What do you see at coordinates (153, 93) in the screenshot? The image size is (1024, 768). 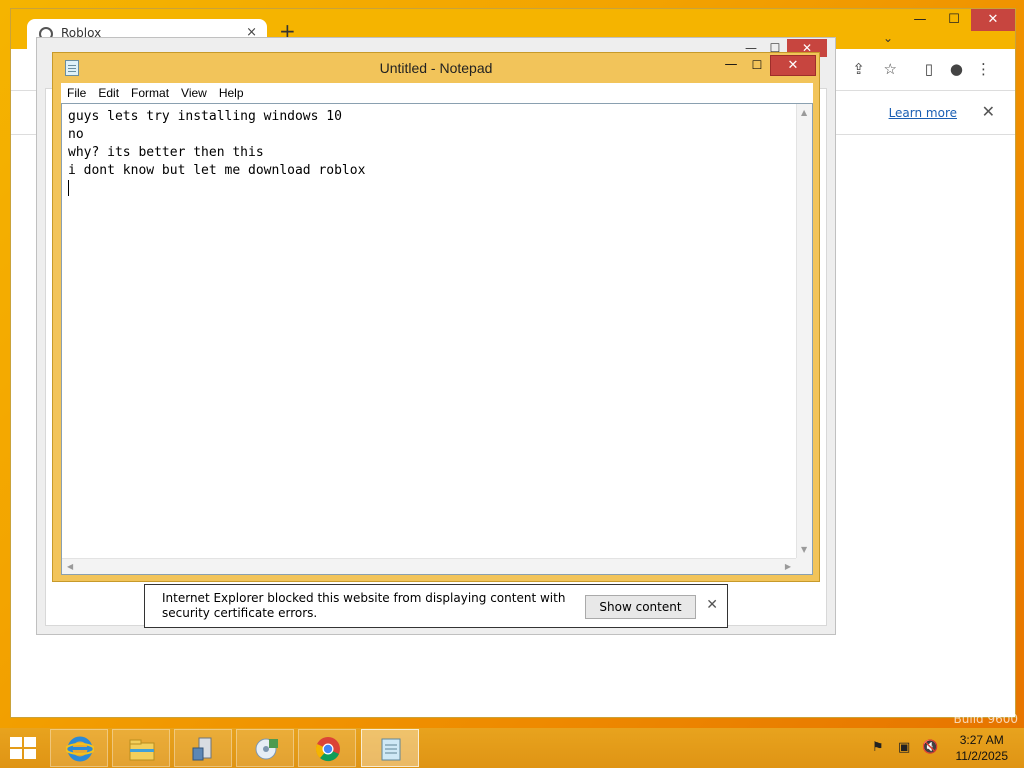 I see `menu-format: Format` at bounding box center [153, 93].